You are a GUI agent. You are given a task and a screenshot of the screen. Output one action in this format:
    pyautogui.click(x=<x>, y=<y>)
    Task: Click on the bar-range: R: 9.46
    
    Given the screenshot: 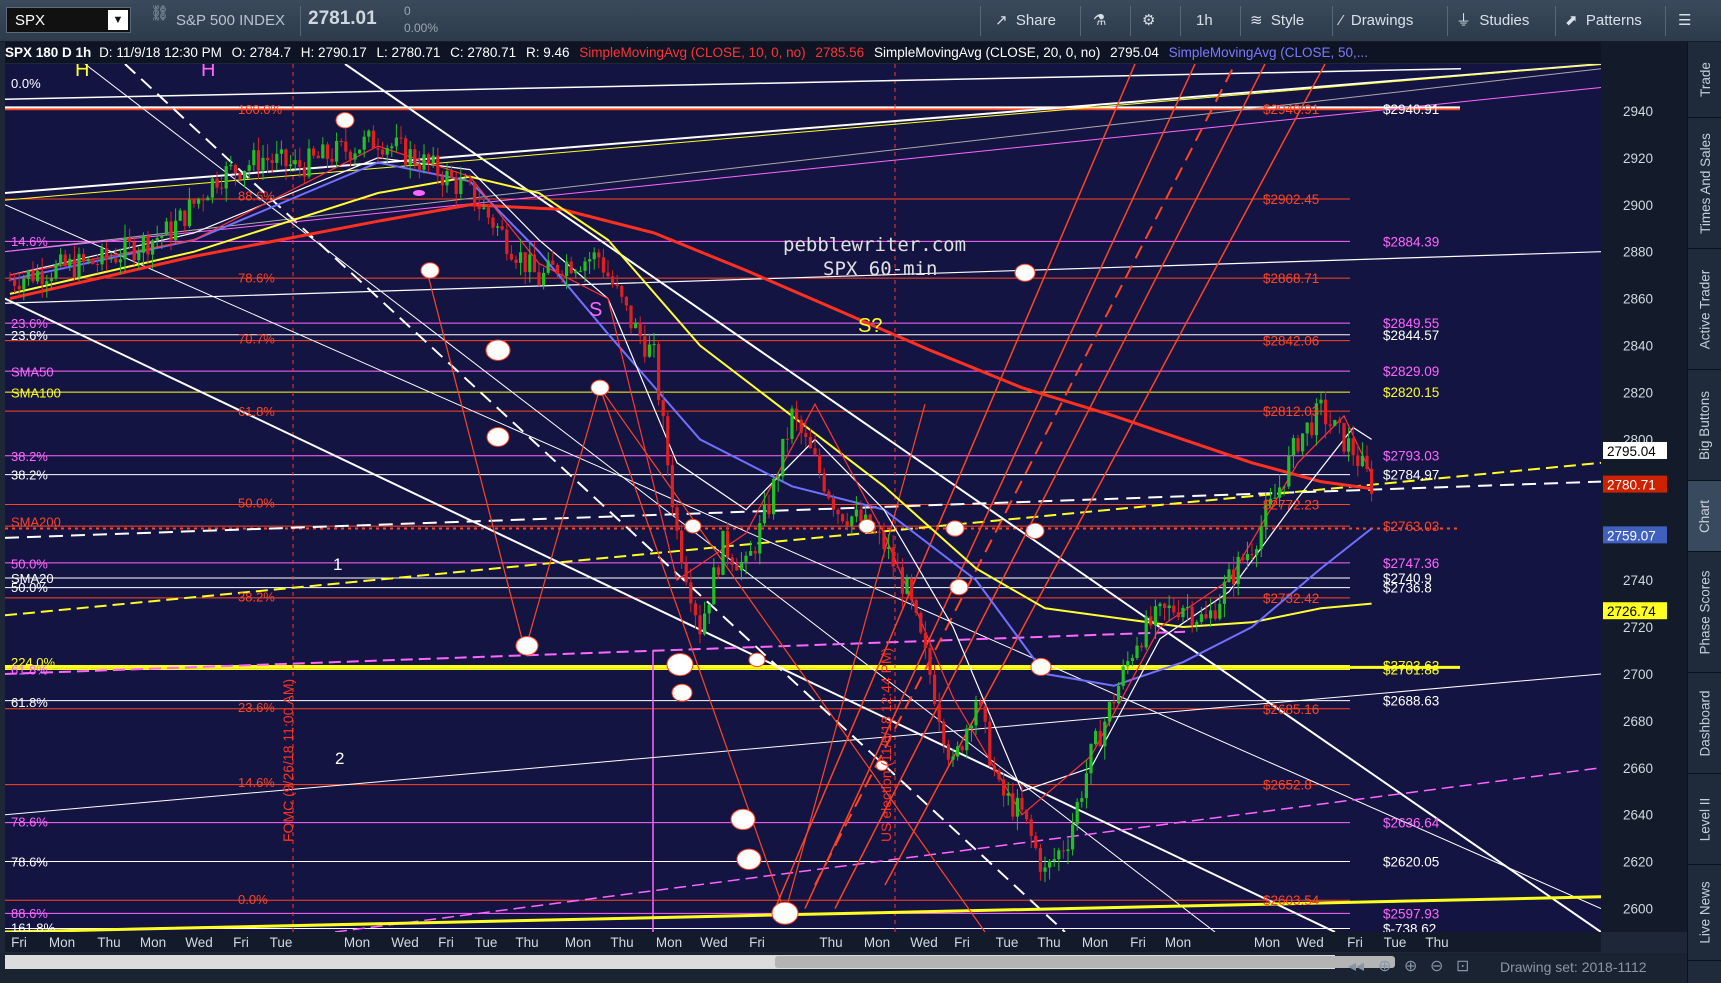 What is the action you would take?
    pyautogui.click(x=547, y=52)
    